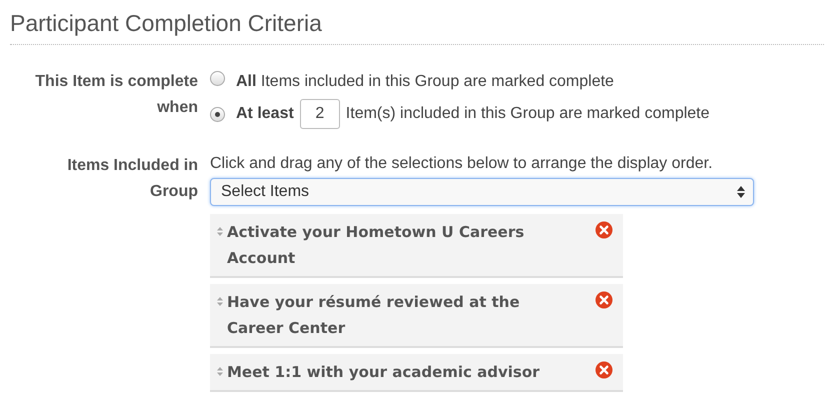  What do you see at coordinates (741, 192) in the screenshot?
I see `dropdown-arrows-icon` at bounding box center [741, 192].